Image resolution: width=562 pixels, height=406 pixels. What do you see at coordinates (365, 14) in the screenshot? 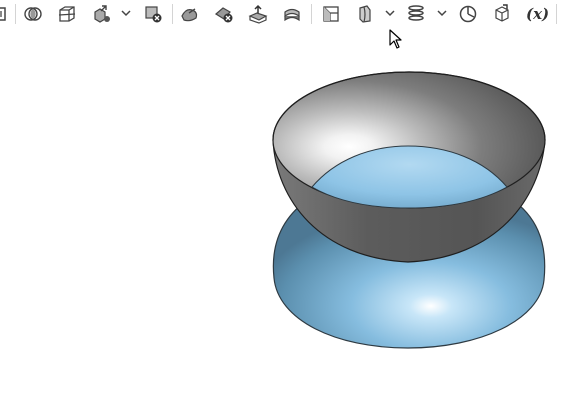
I see `split-line-icon` at bounding box center [365, 14].